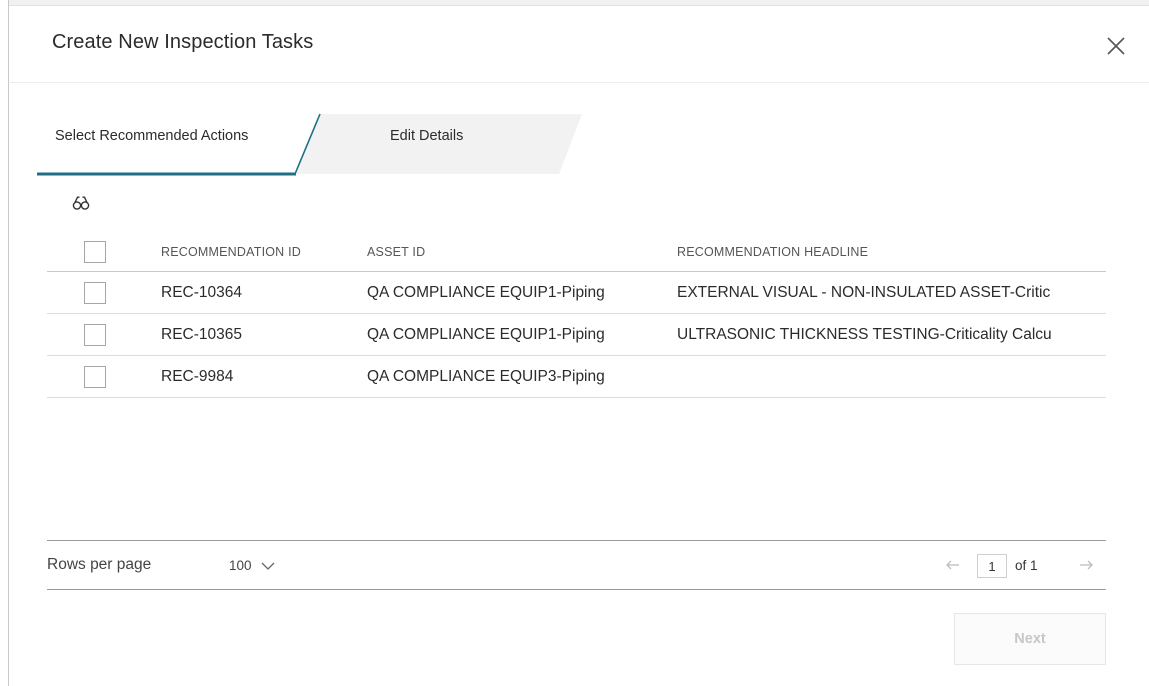  I want to click on table-row: REC-9984 QA COMPLIANCE EQUIP3-Piping, so click(576, 377).